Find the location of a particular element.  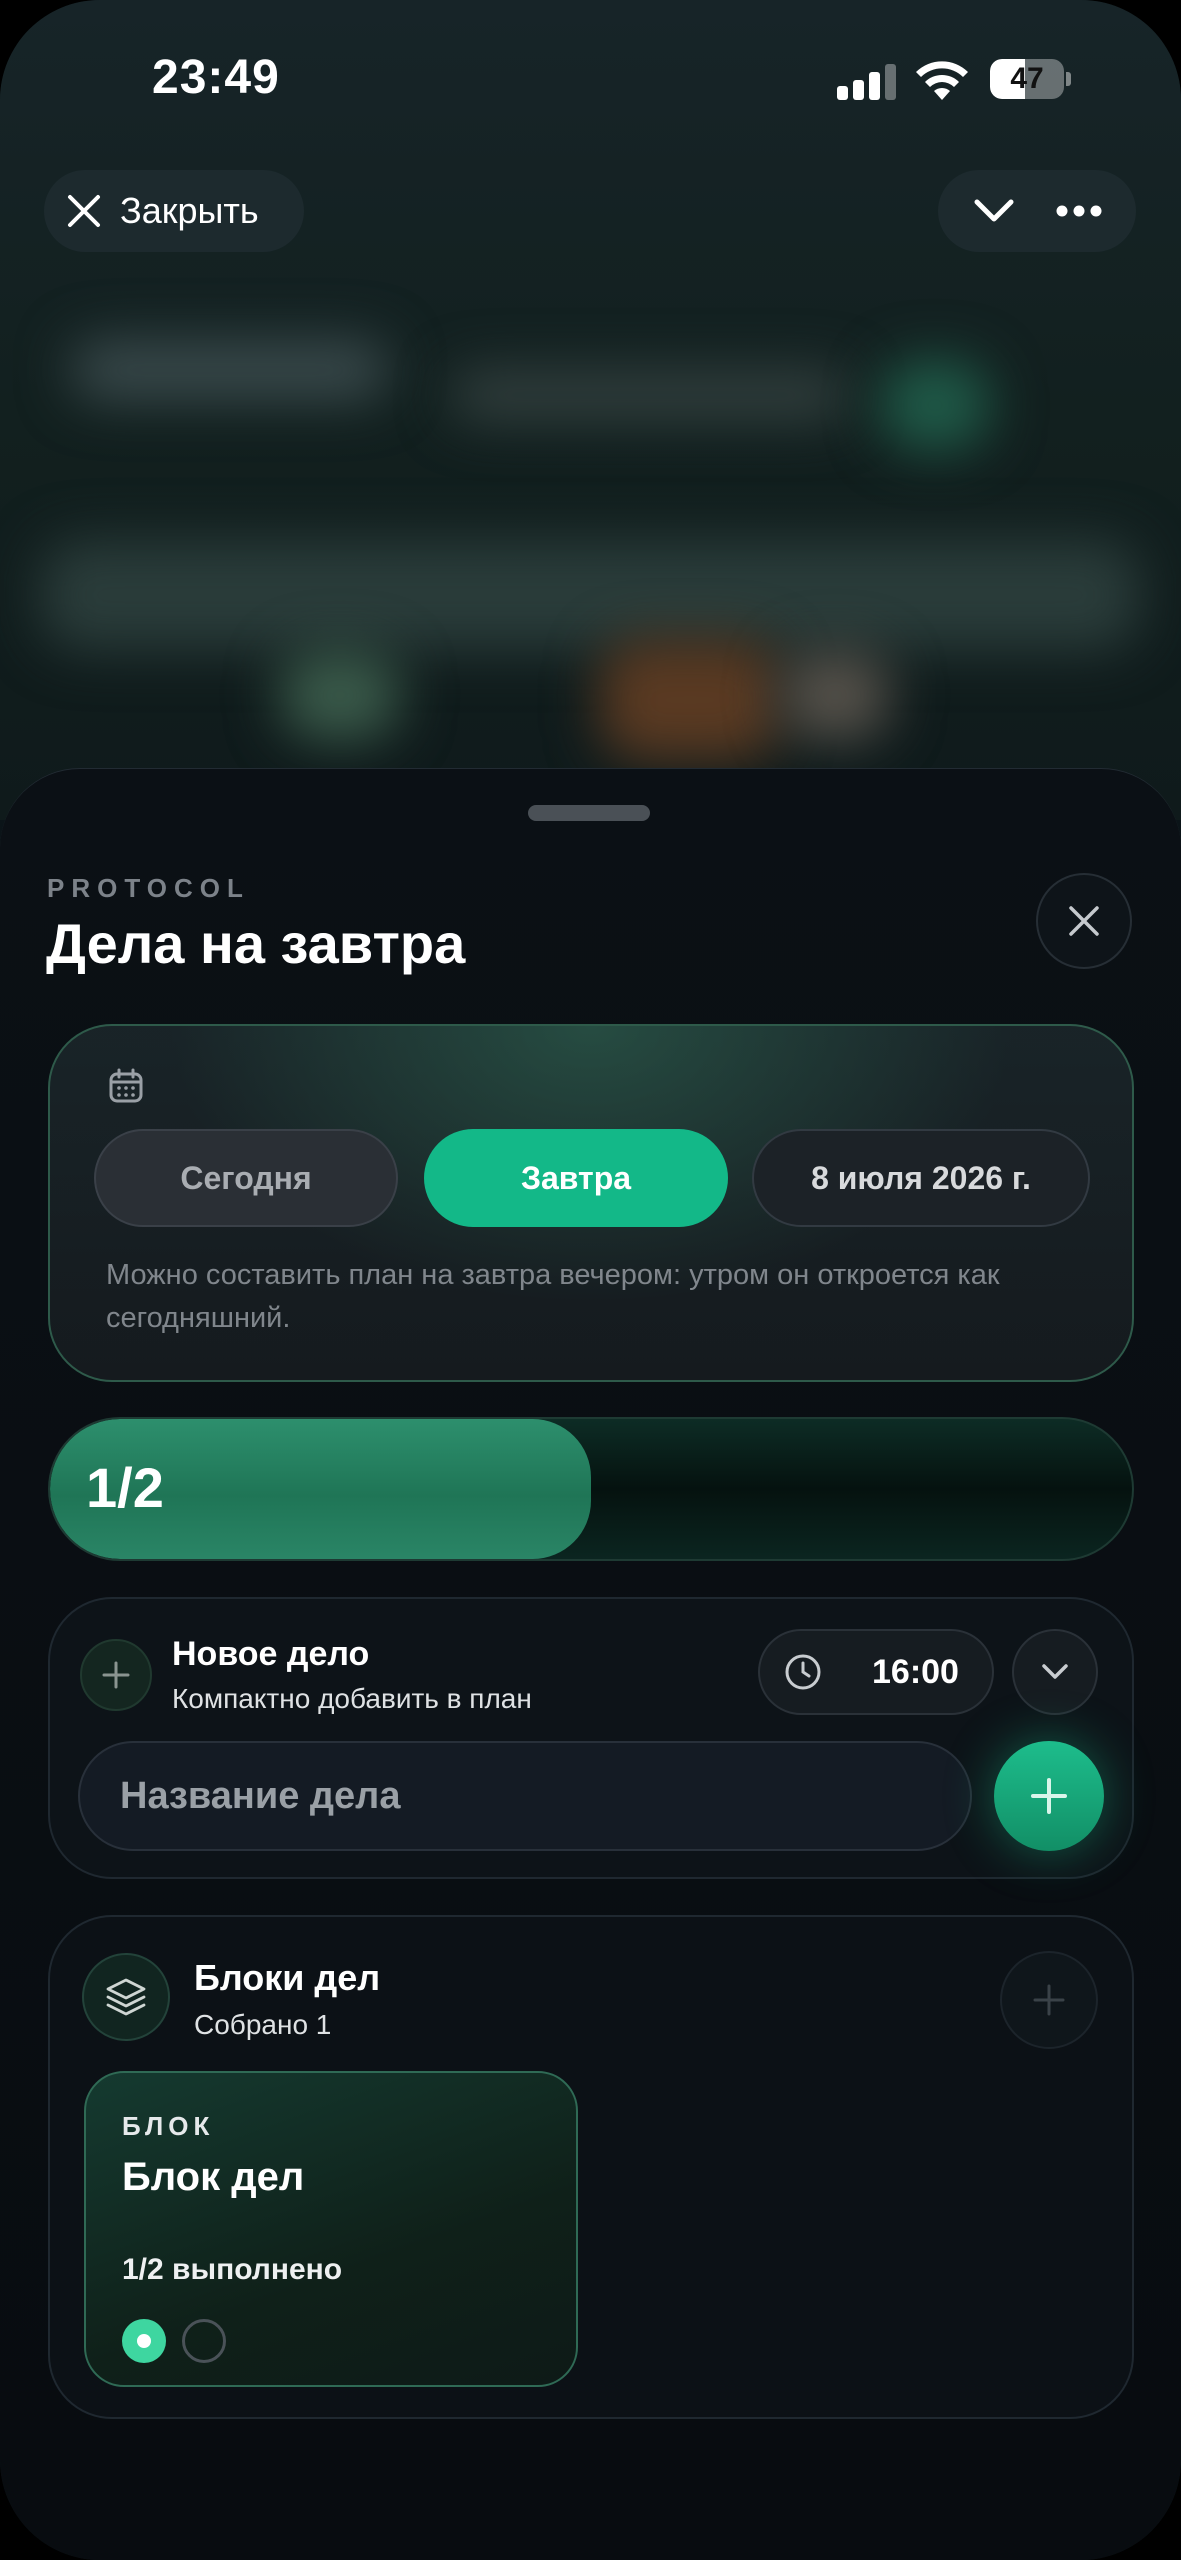

battery-percent: 47 is located at coordinates (1027, 78).